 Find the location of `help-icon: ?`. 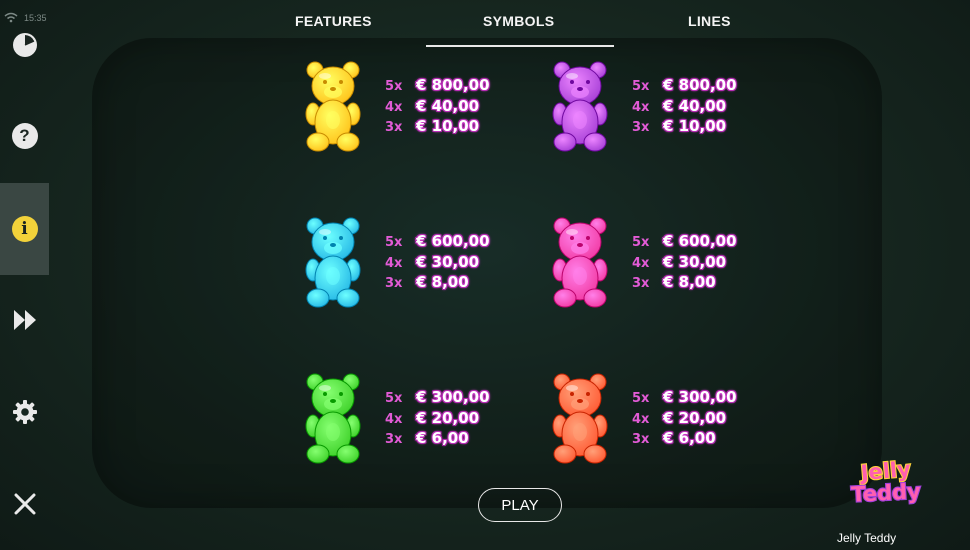

help-icon: ? is located at coordinates (24, 136).